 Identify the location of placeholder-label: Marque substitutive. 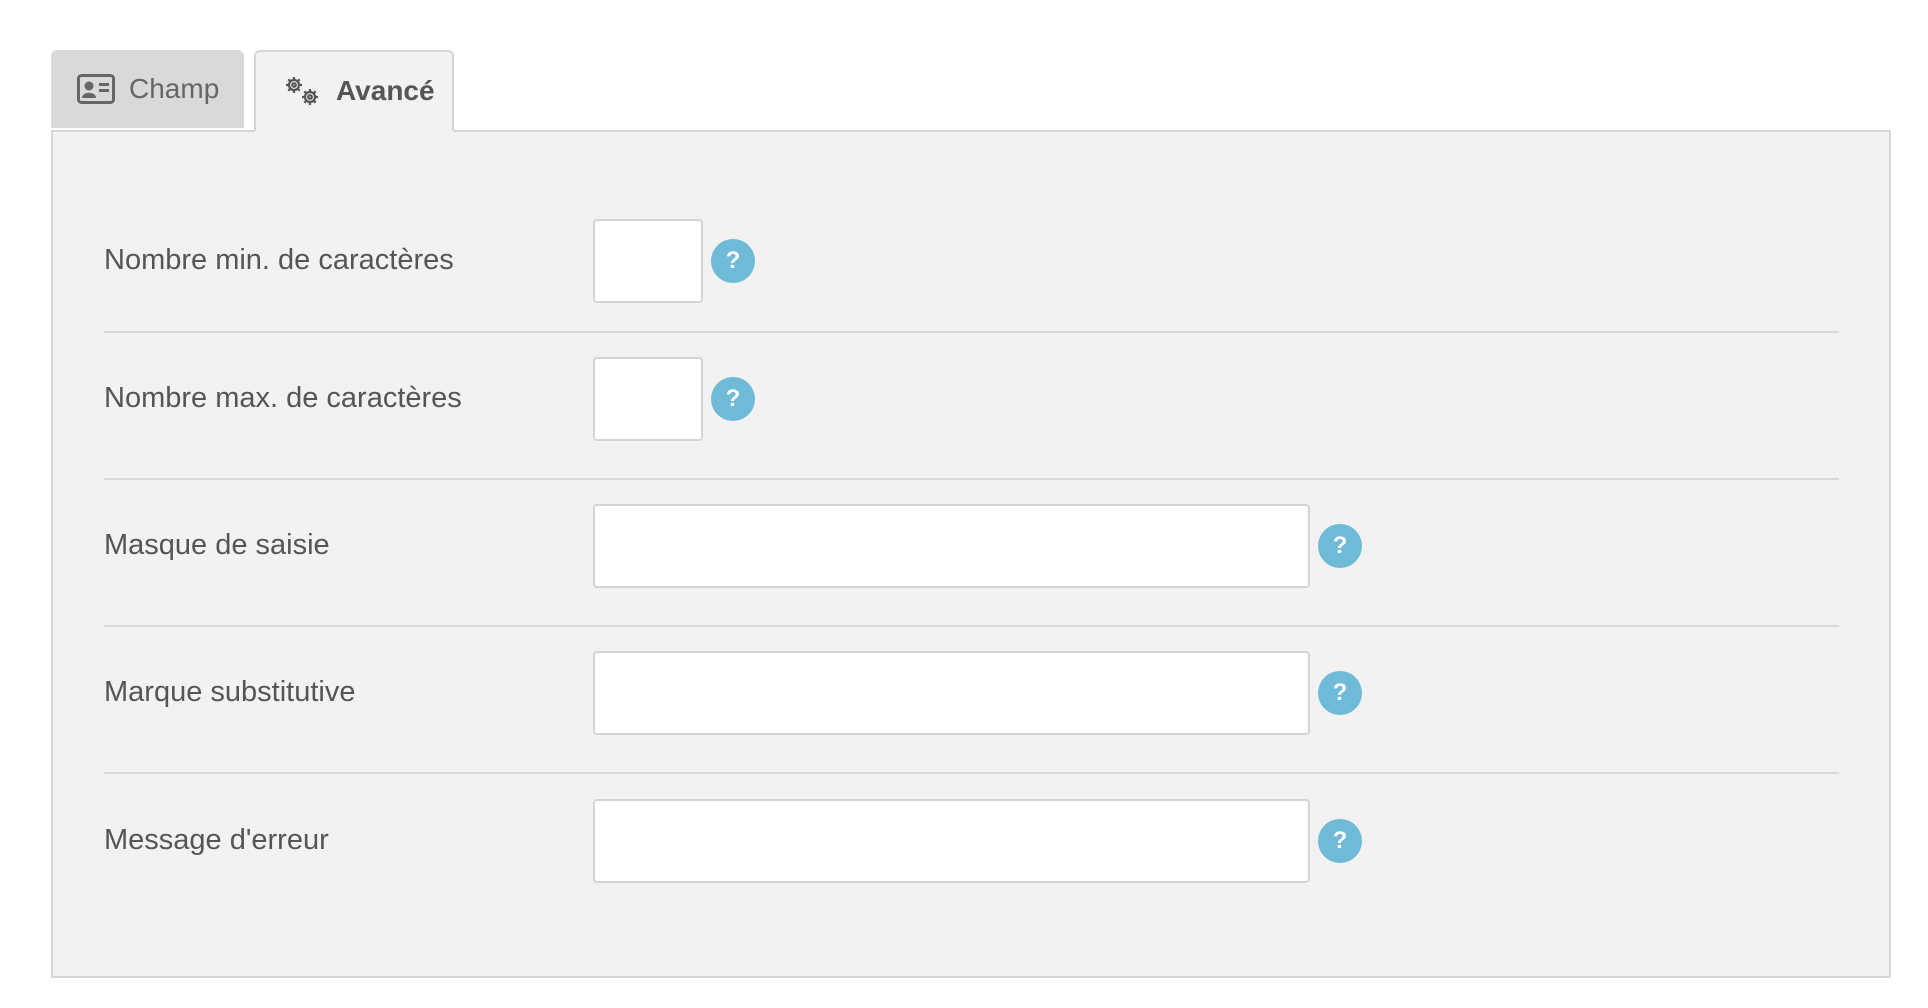
(230, 692).